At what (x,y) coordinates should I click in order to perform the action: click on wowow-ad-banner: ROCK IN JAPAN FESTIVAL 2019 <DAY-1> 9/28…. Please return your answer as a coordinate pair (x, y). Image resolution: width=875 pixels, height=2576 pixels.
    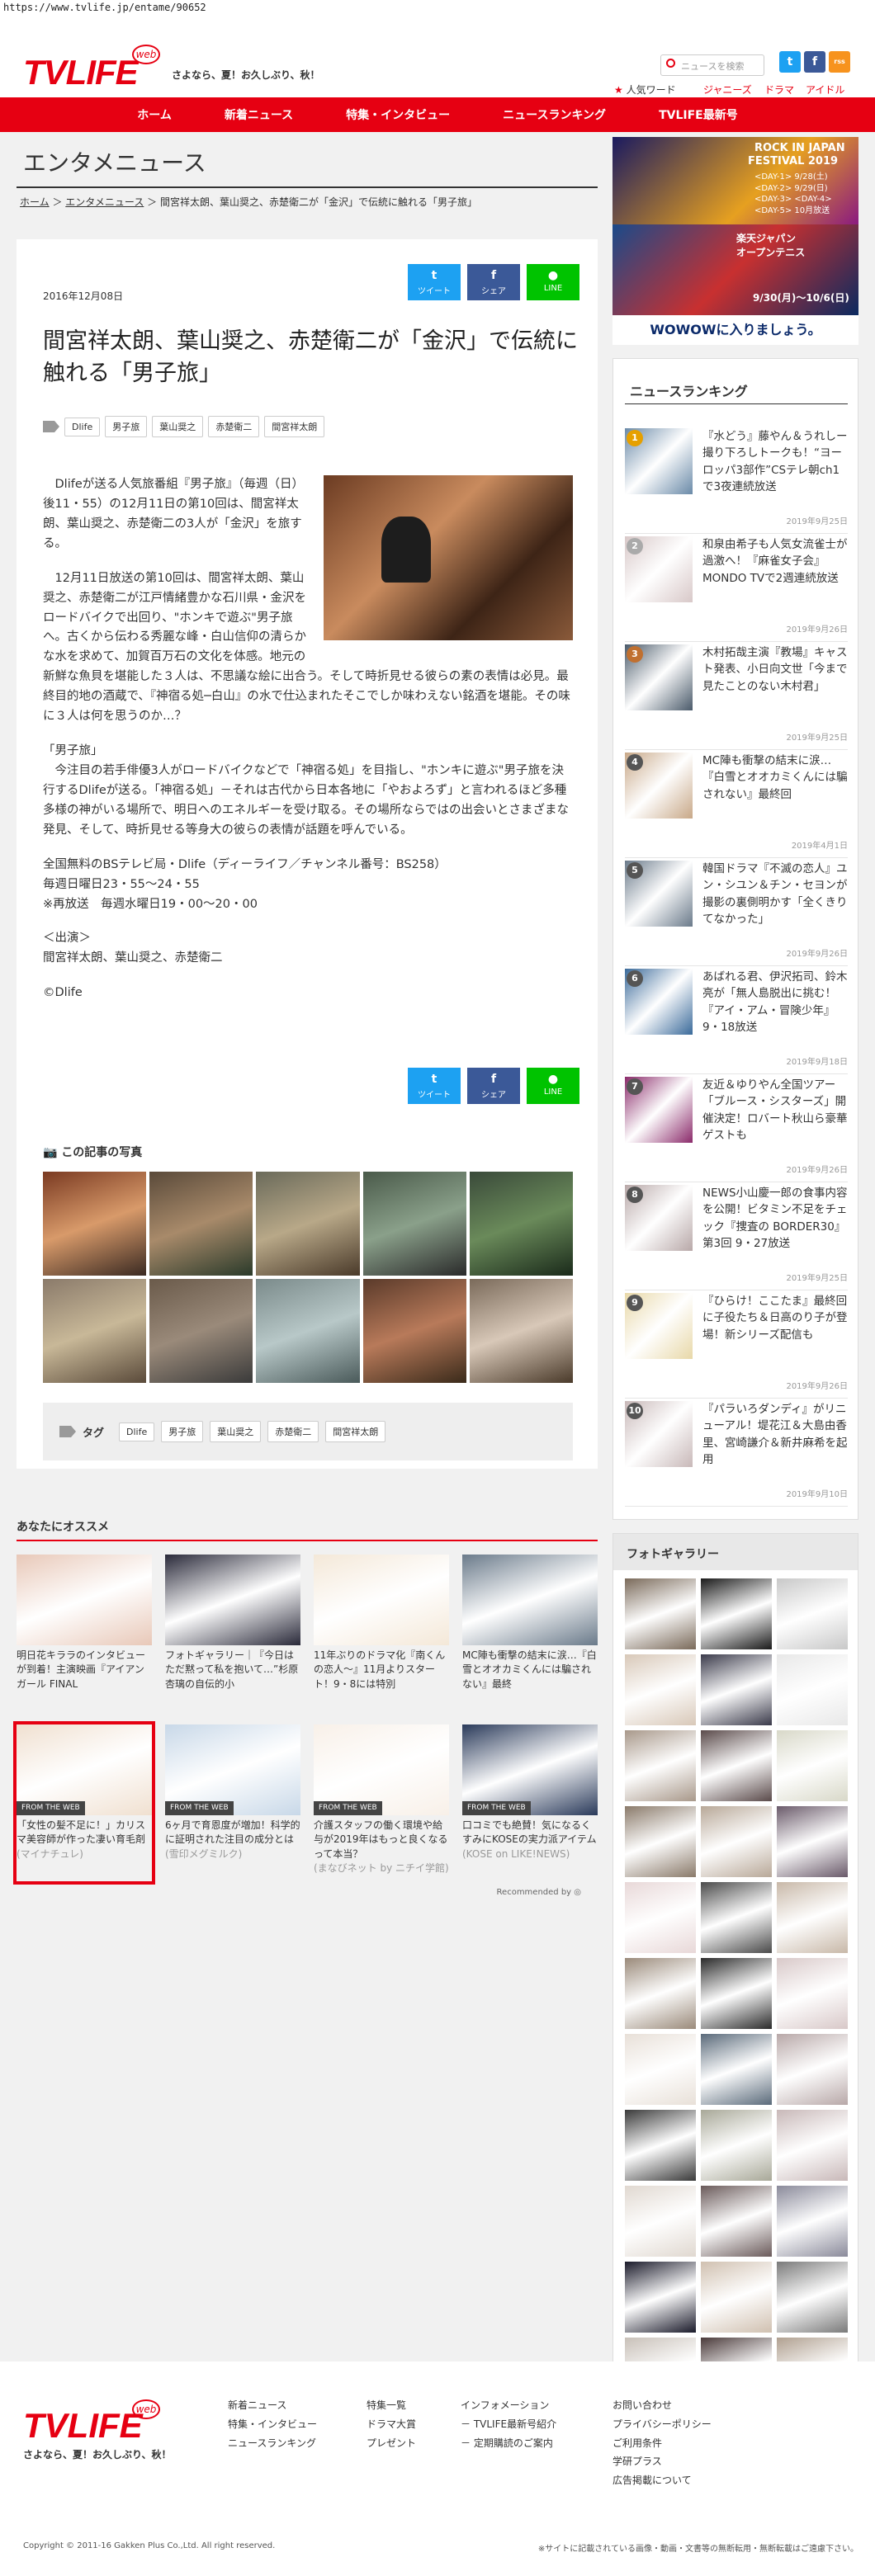
    Looking at the image, I should click on (735, 241).